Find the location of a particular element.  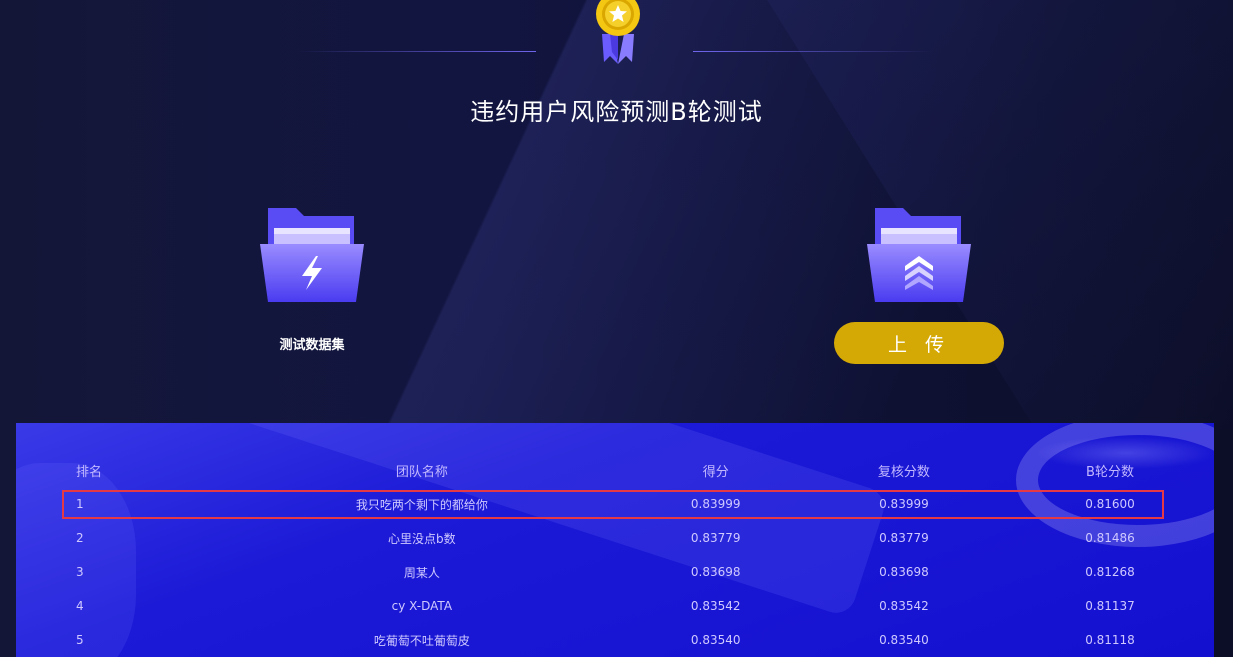

title-divider-right is located at coordinates (813, 51).